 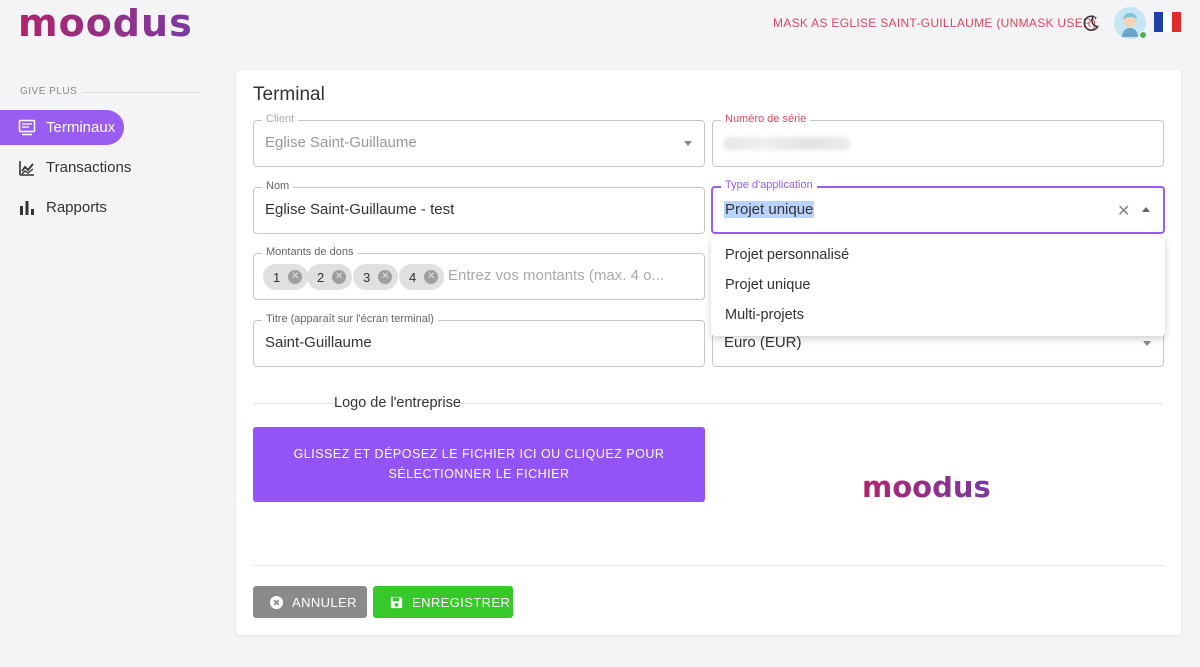 I want to click on name-field: Nom Eglise Saint-Guillaume - test, so click(x=479, y=207).